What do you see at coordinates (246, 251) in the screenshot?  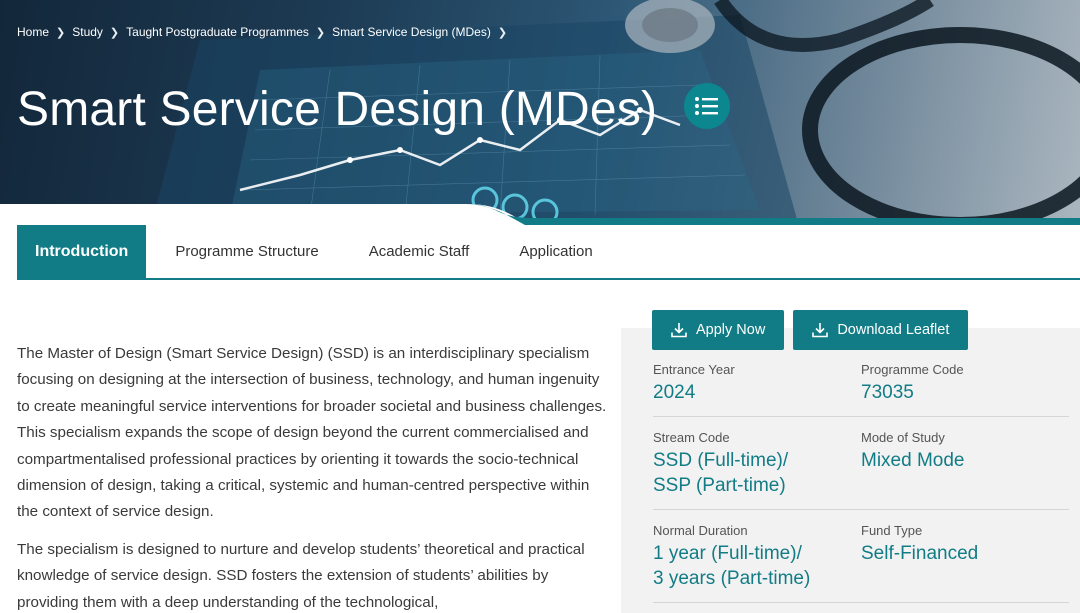 I see `tab-programme-structure: Programme Structure` at bounding box center [246, 251].